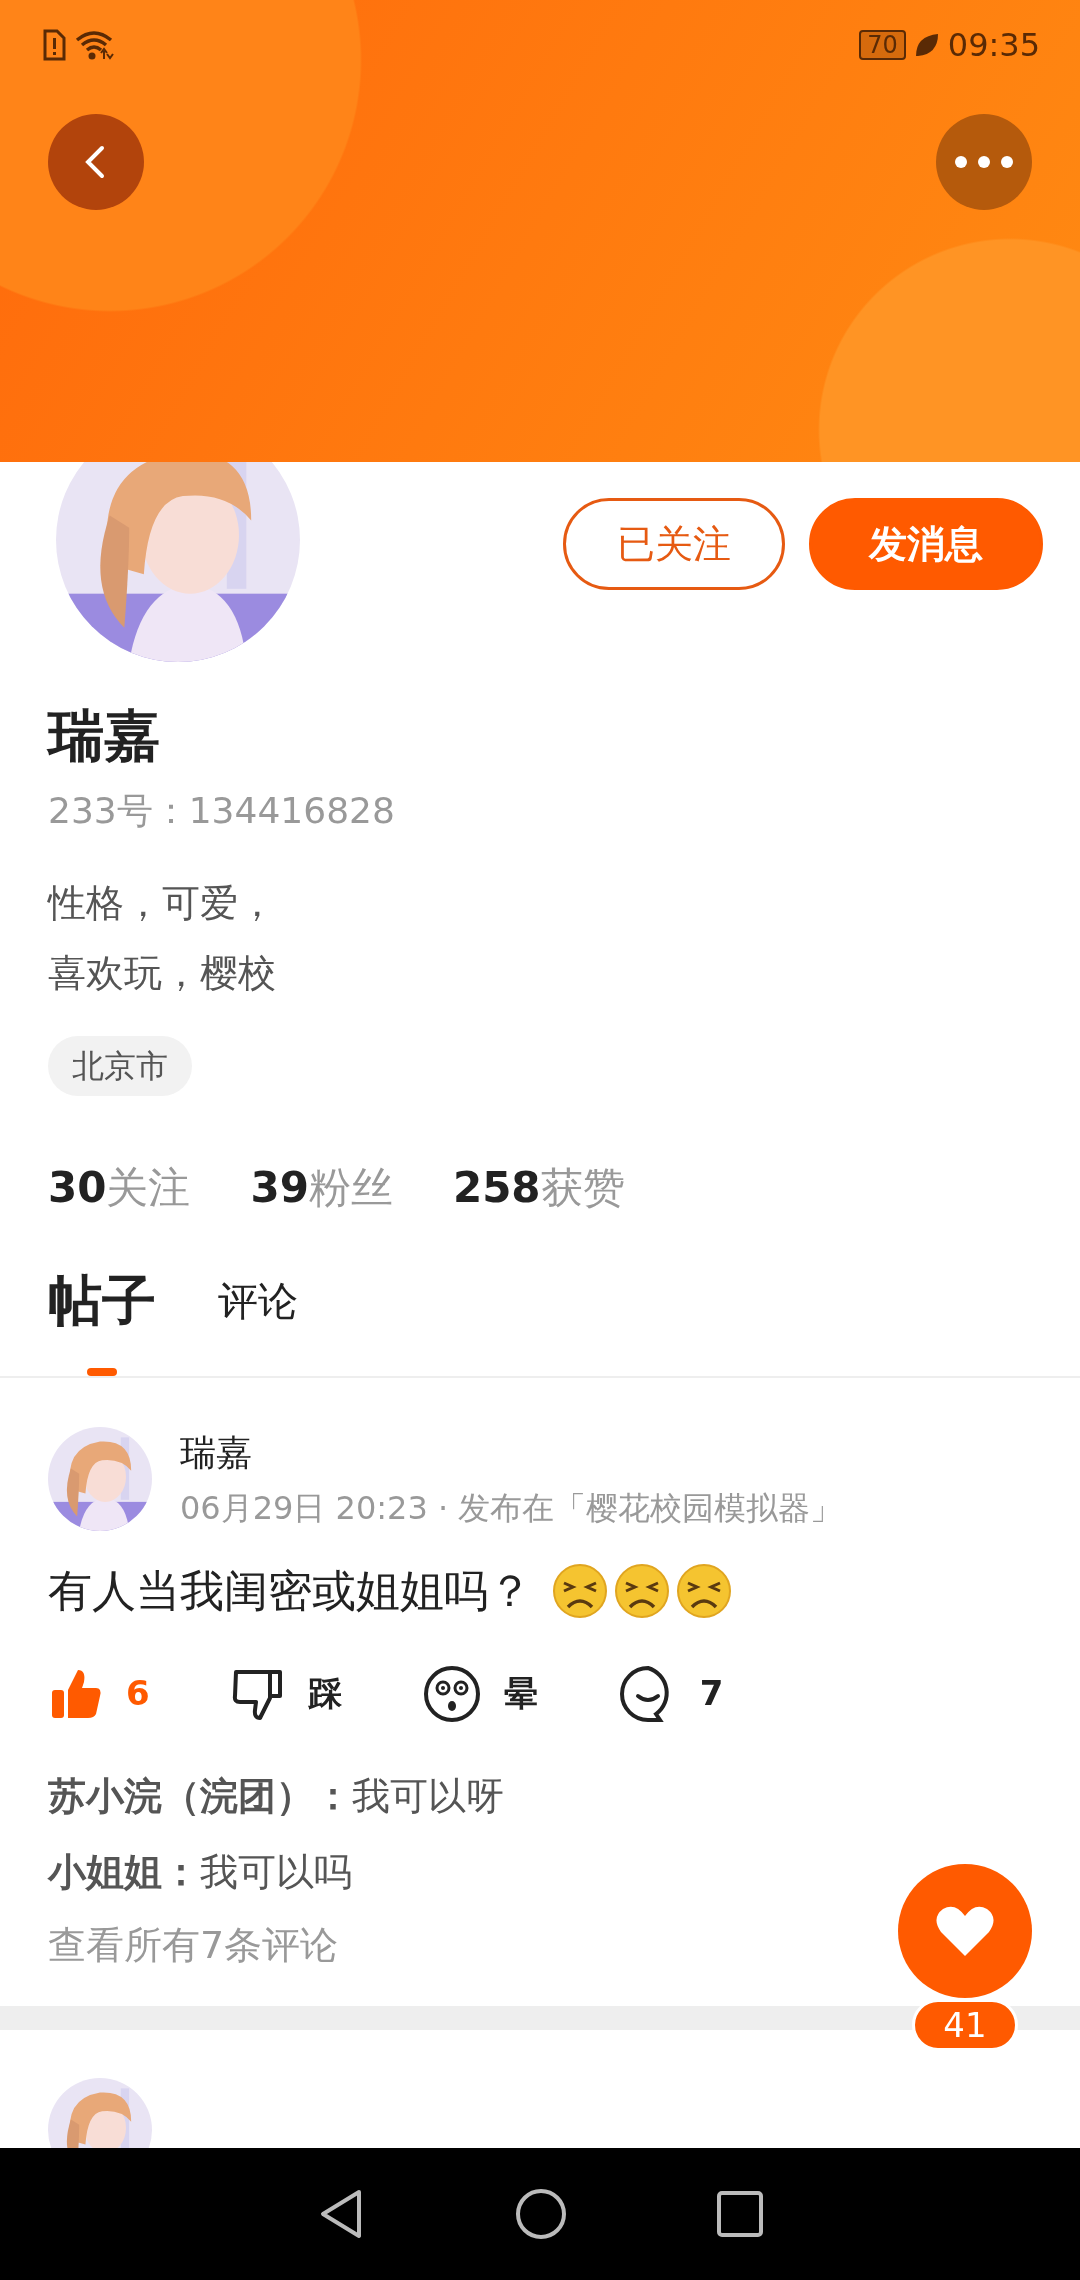 The width and height of the screenshot is (1080, 2280). What do you see at coordinates (104, 736) in the screenshot?
I see `profile-name: 瑞嘉` at bounding box center [104, 736].